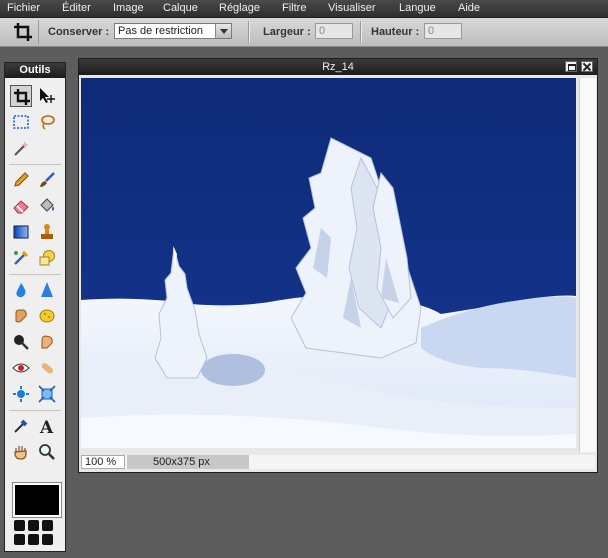 This screenshot has height=558, width=608. I want to click on shape-tool, so click(47, 258).